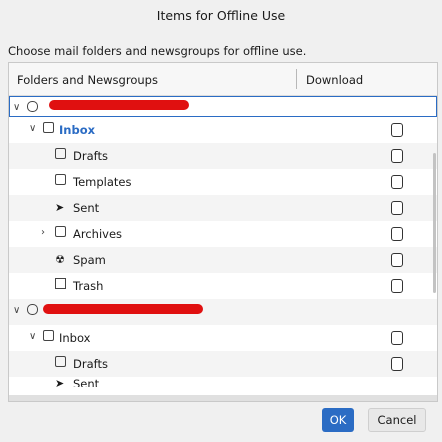  What do you see at coordinates (223, 208) in the screenshot?
I see `tree-row-sent: ➤ Sent` at bounding box center [223, 208].